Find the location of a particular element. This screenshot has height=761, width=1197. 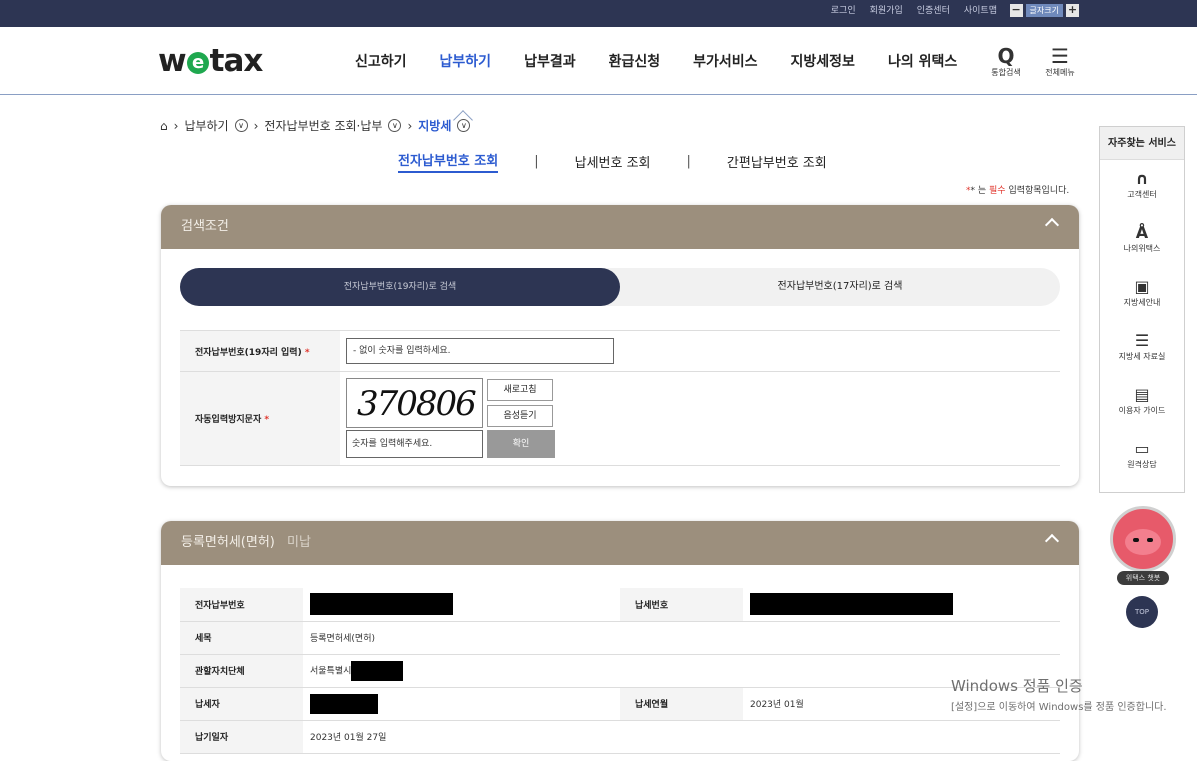

confirm-button: 확인 is located at coordinates (521, 444).